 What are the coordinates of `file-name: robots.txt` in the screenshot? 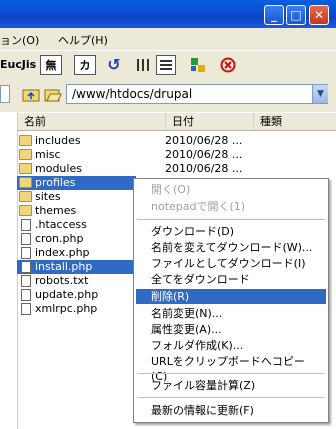 It's located at (62, 280).